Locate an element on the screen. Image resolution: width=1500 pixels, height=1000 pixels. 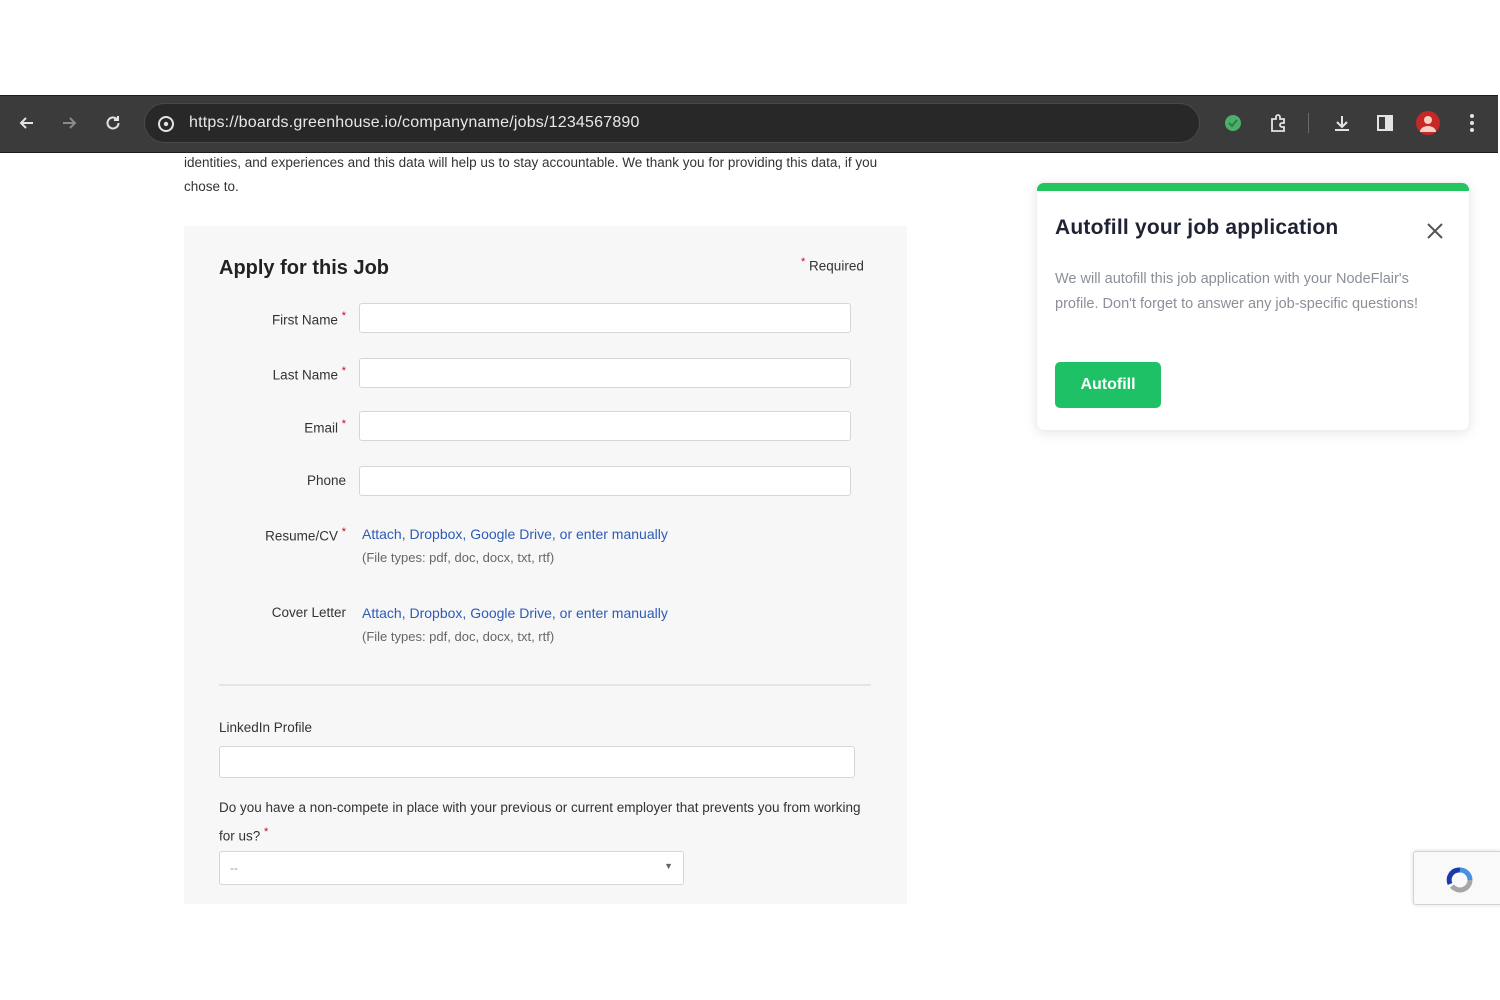
chevron-down-icon: ▼ is located at coordinates (668, 866).